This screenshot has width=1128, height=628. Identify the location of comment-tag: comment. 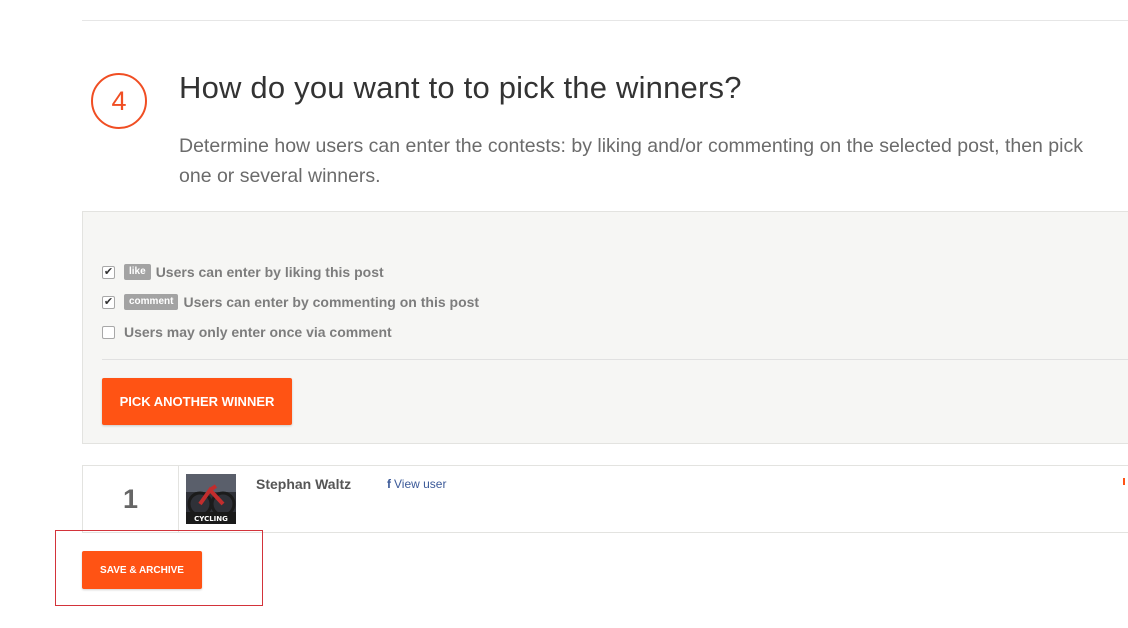
(151, 302).